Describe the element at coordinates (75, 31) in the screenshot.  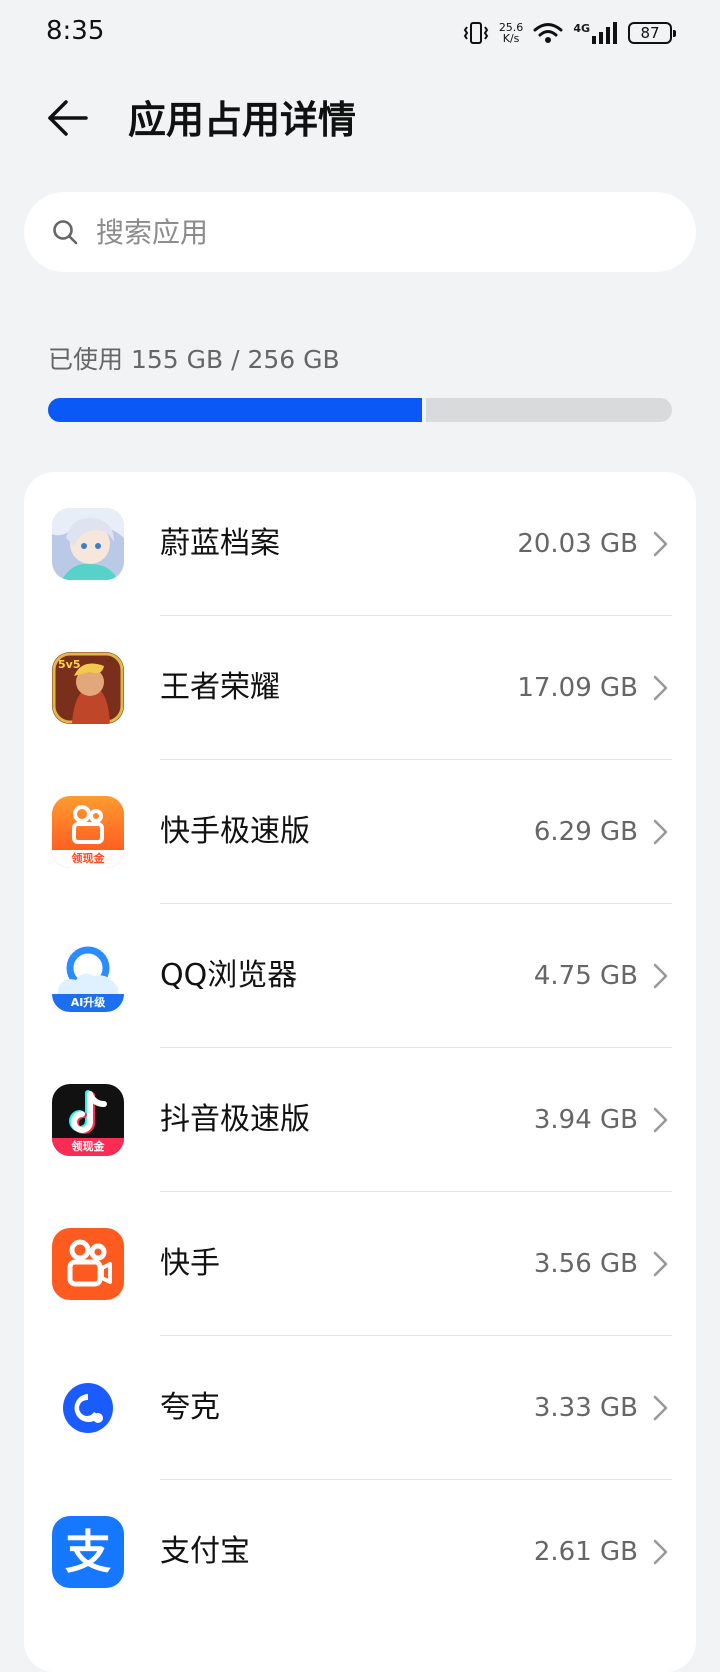
I see `status-time: 8:35` at that location.